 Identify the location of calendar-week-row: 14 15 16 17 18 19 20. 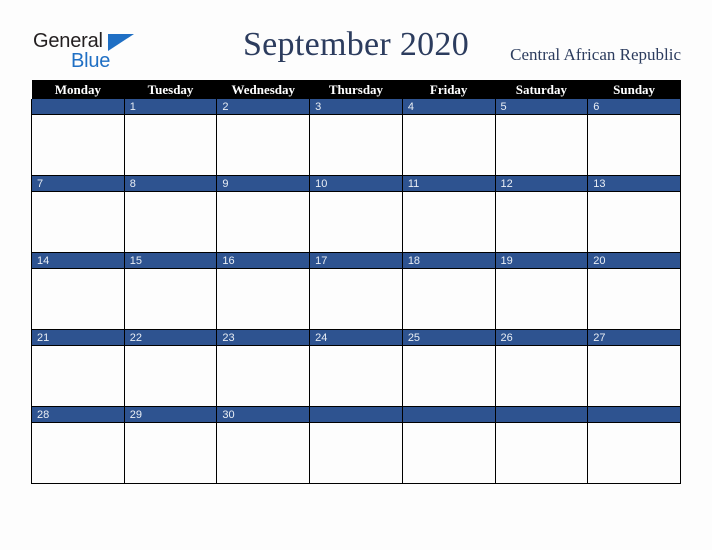
(356, 291).